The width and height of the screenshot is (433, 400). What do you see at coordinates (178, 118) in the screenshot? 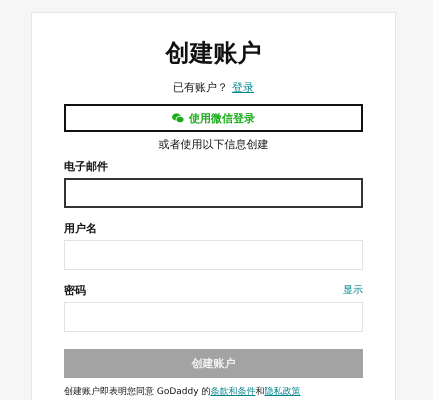
I see `chat-bubbles-icon` at bounding box center [178, 118].